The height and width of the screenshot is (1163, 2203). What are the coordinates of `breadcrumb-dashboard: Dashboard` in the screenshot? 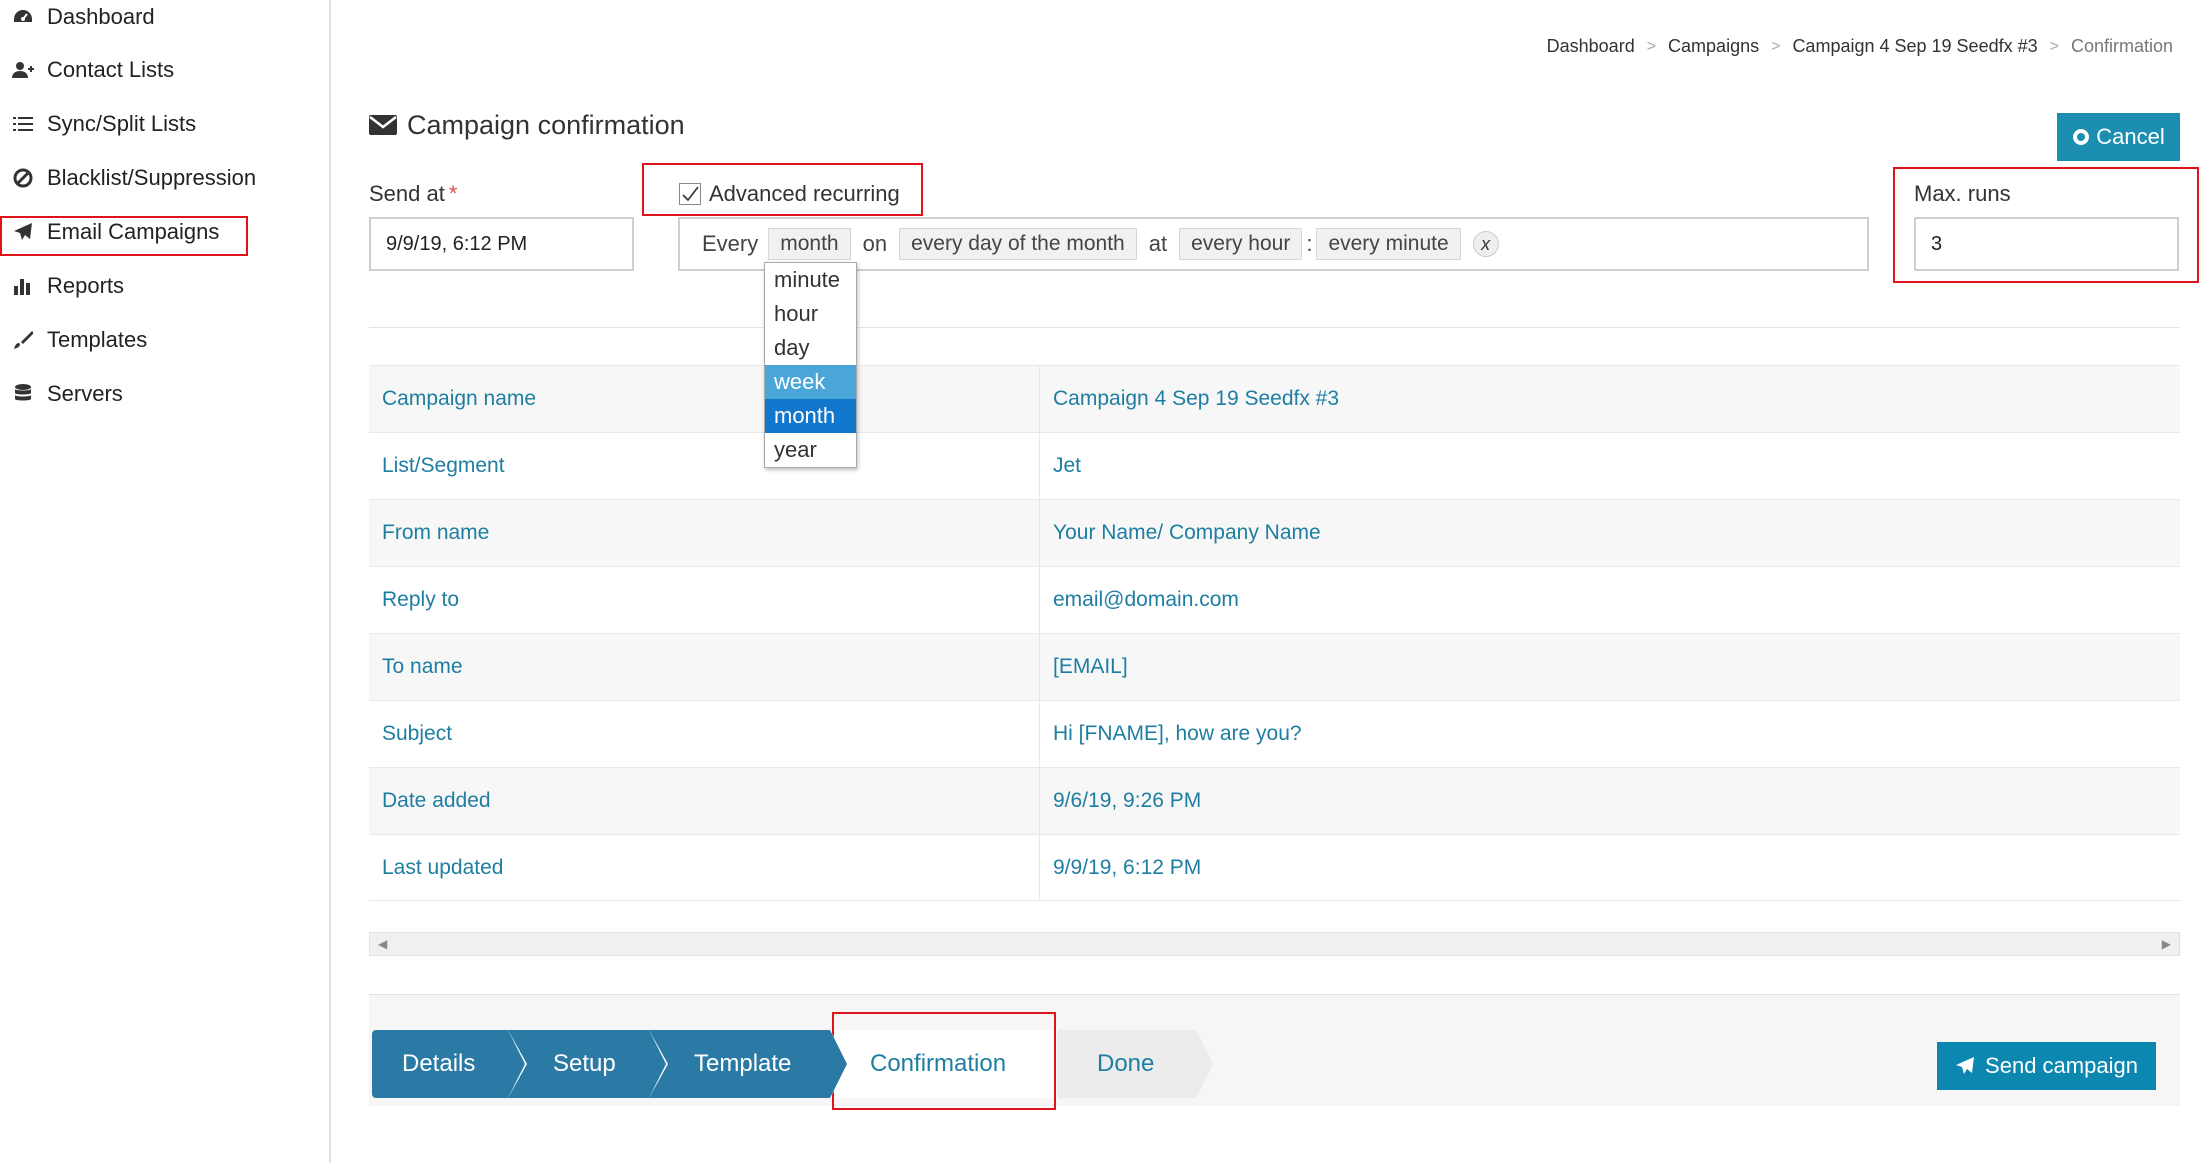 It's located at (1591, 46).